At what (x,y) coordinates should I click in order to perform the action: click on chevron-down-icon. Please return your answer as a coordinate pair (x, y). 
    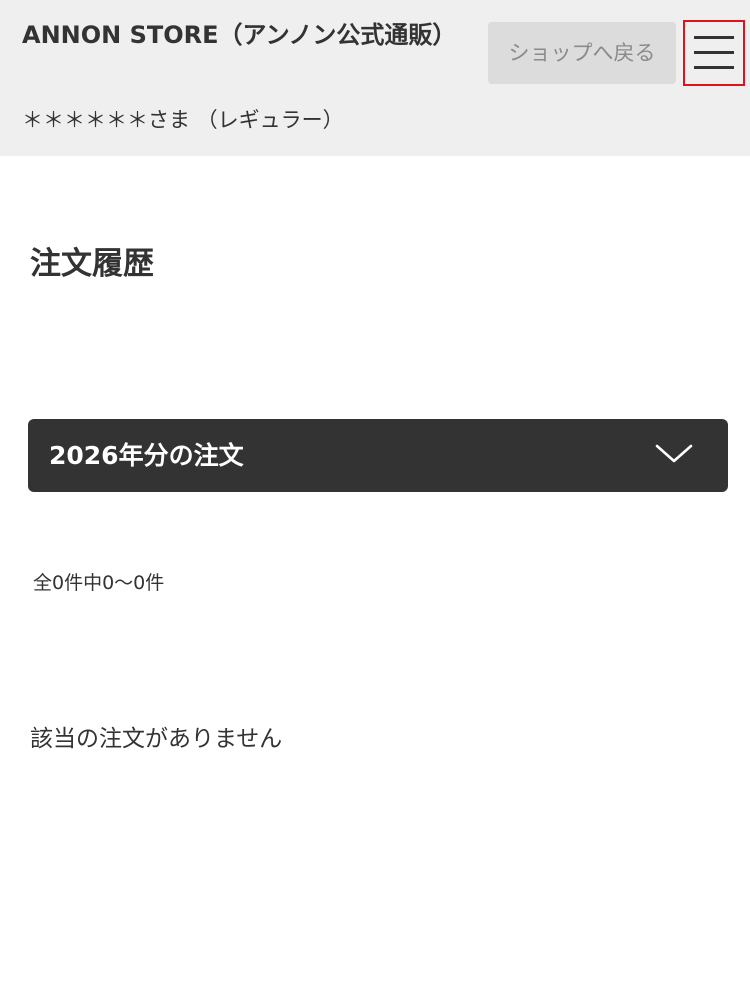
    Looking at the image, I should click on (674, 453).